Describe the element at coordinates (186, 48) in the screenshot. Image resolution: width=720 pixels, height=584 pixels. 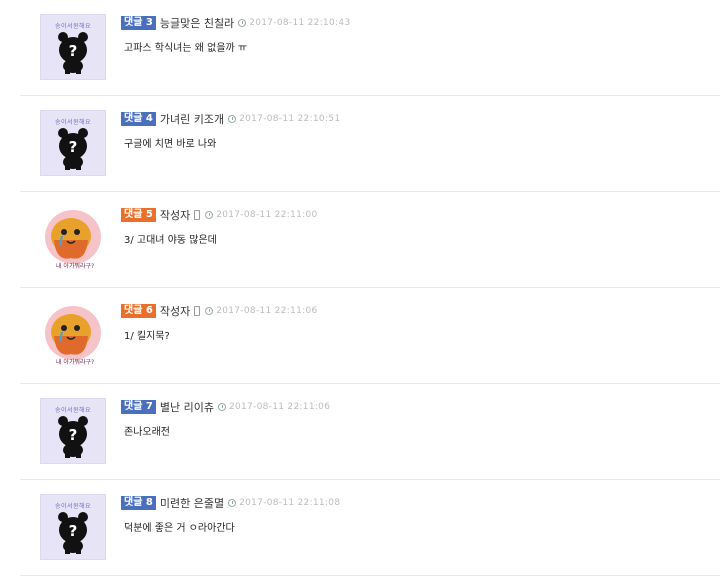
I see `comment-text: 고파스 학식녀는 왜 없을까 ㅠ` at that location.